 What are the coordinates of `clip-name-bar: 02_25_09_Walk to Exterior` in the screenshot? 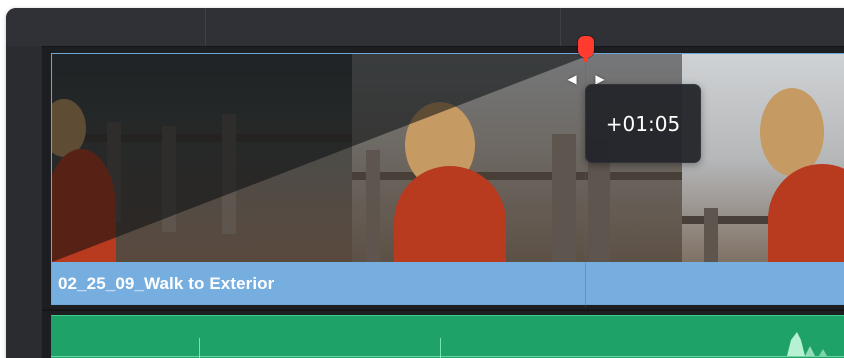 It's located at (448, 283).